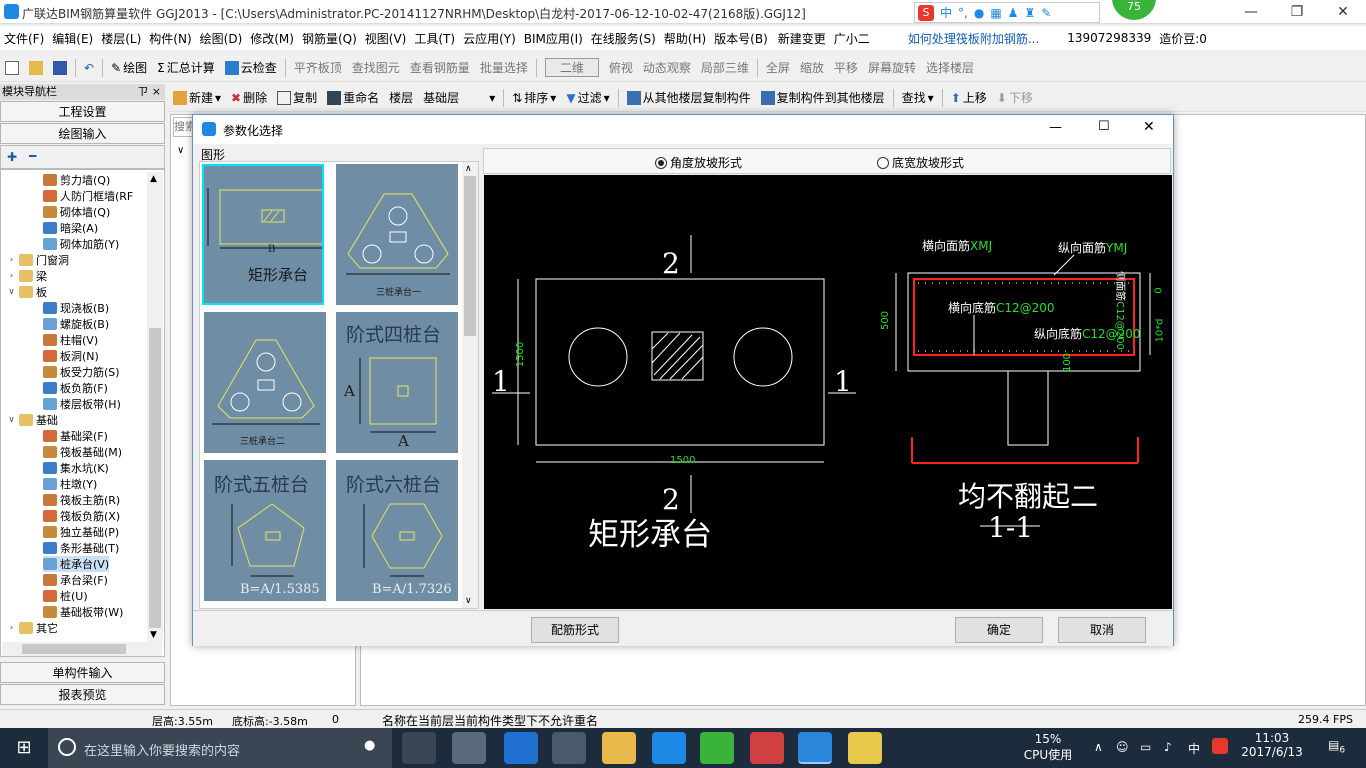  I want to click on tree-item: 螺旋板(B), so click(76, 324).